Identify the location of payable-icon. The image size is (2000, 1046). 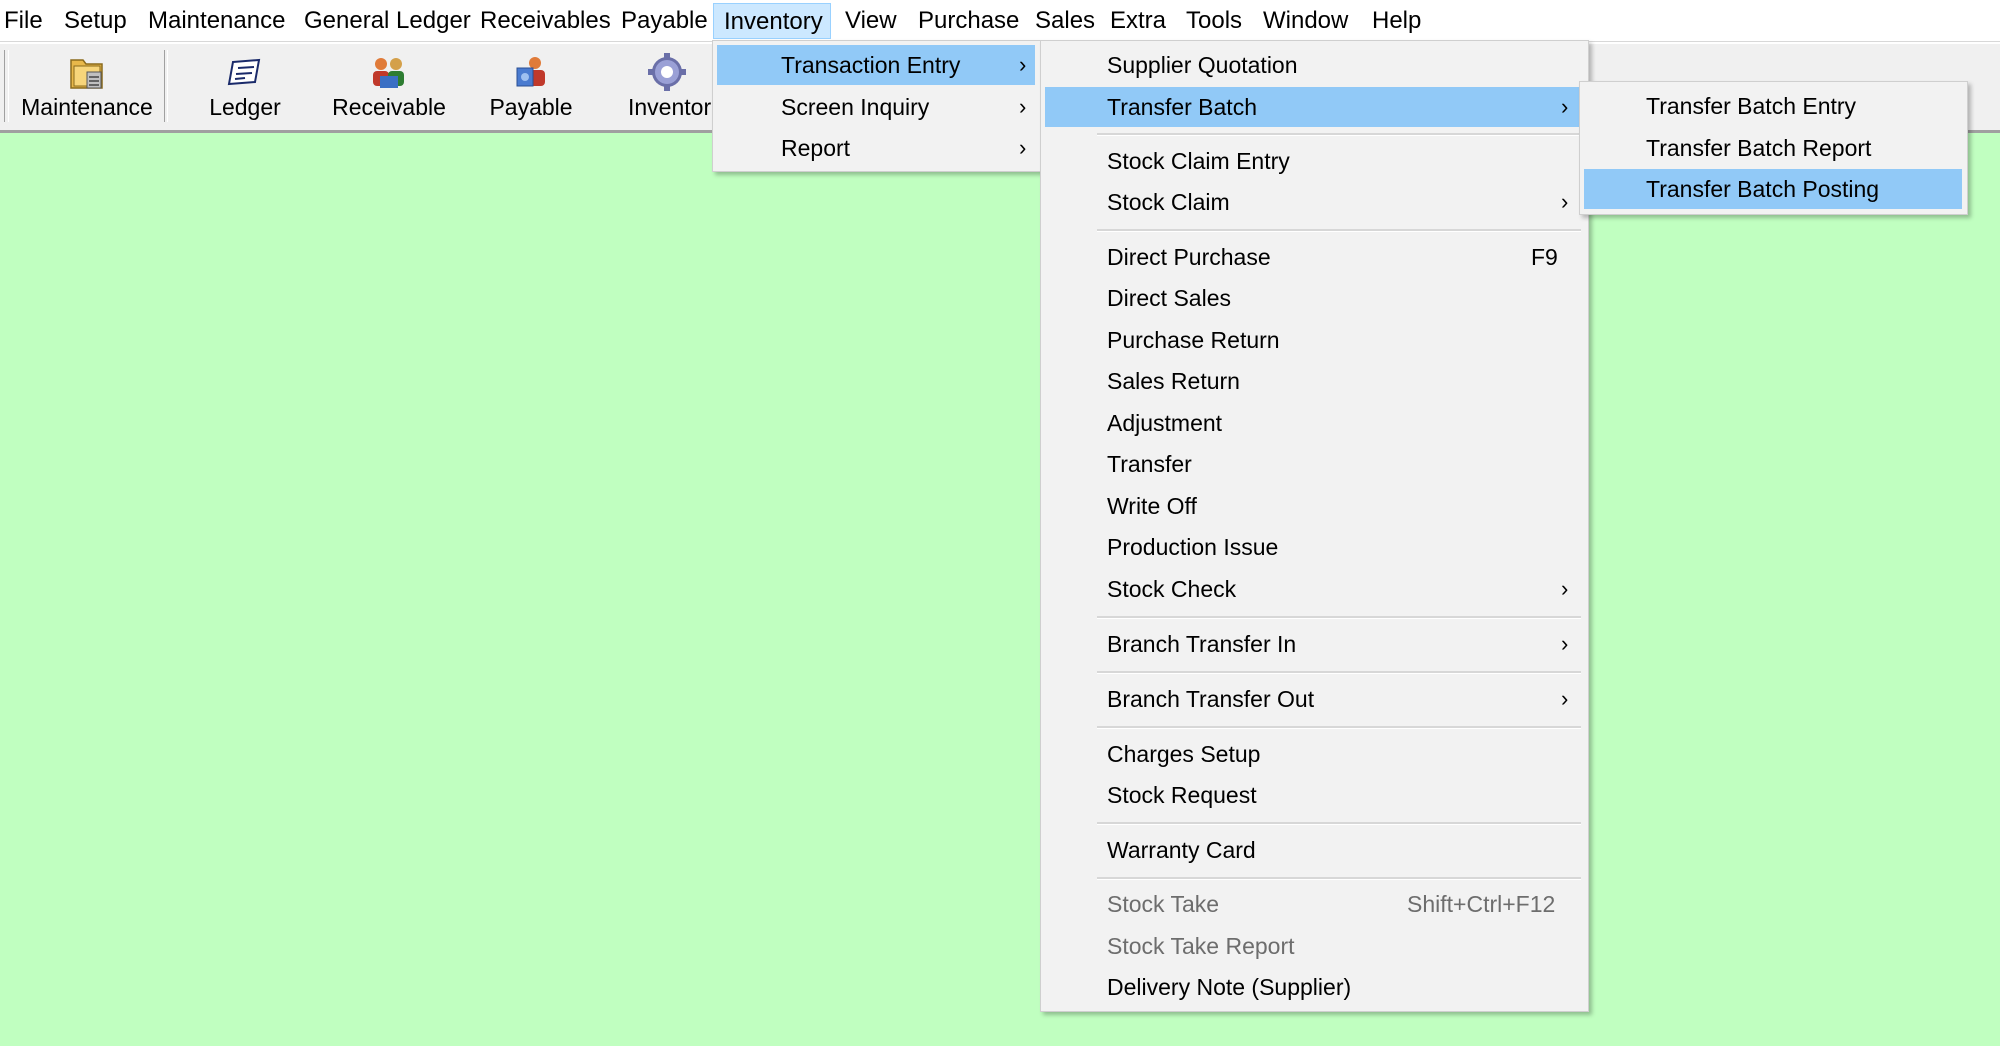
(530, 72).